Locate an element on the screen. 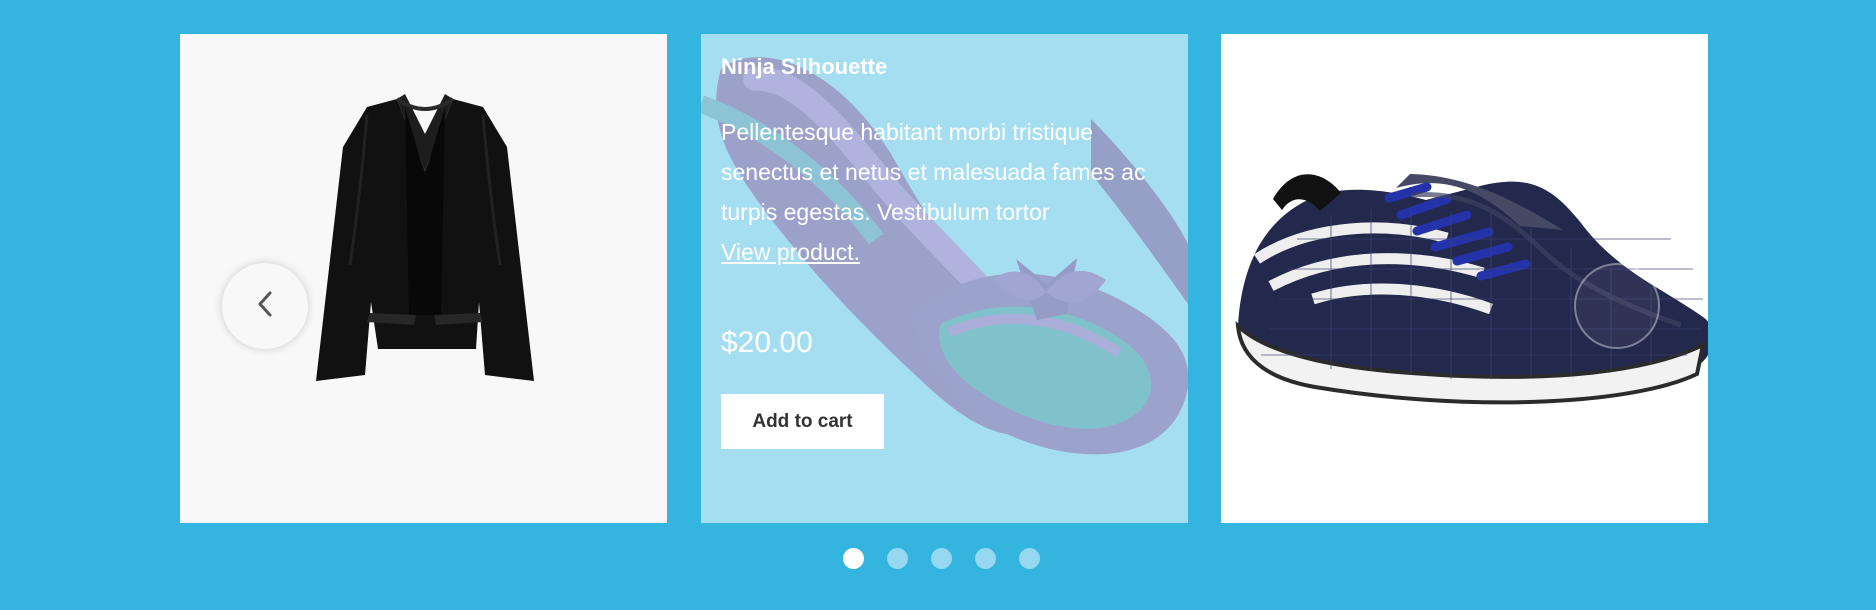 The width and height of the screenshot is (1876, 610). next-slide-button is located at coordinates (1617, 306).